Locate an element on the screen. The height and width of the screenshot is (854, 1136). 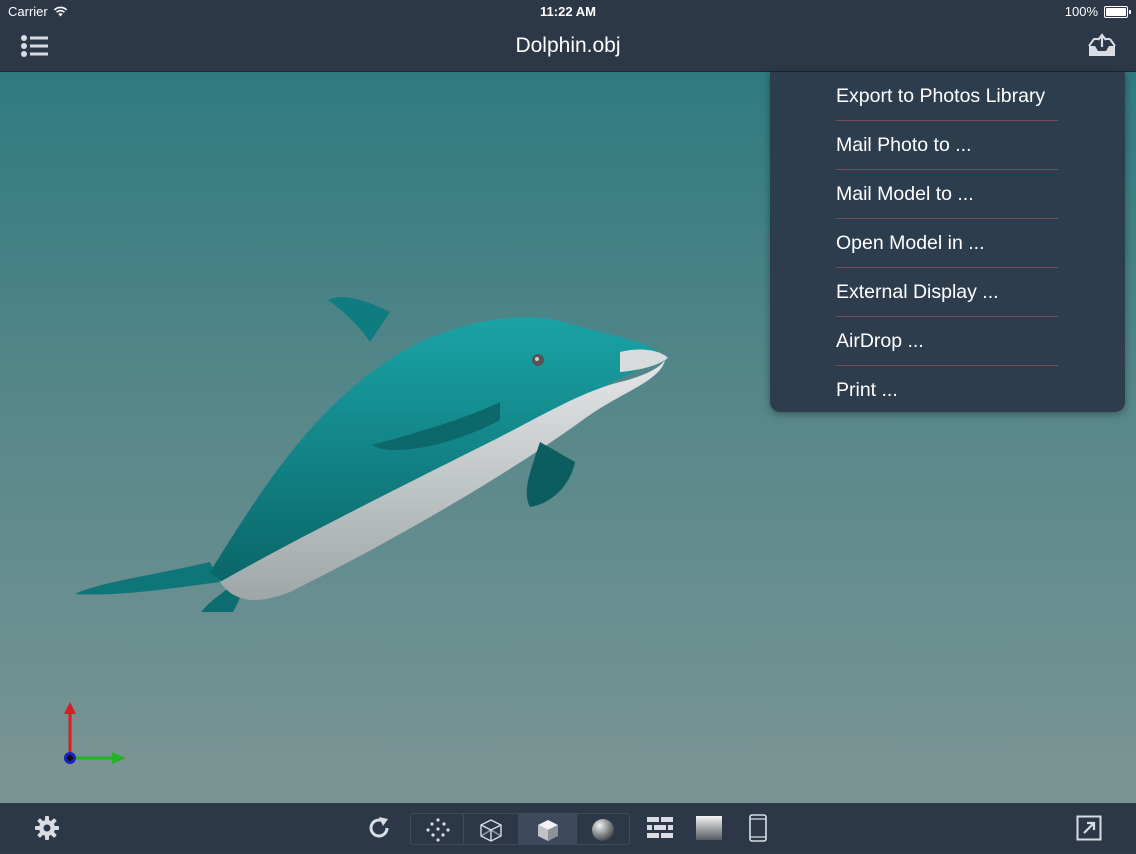
navigation-bar: Dolphin.obj is located at coordinates (568, 47).